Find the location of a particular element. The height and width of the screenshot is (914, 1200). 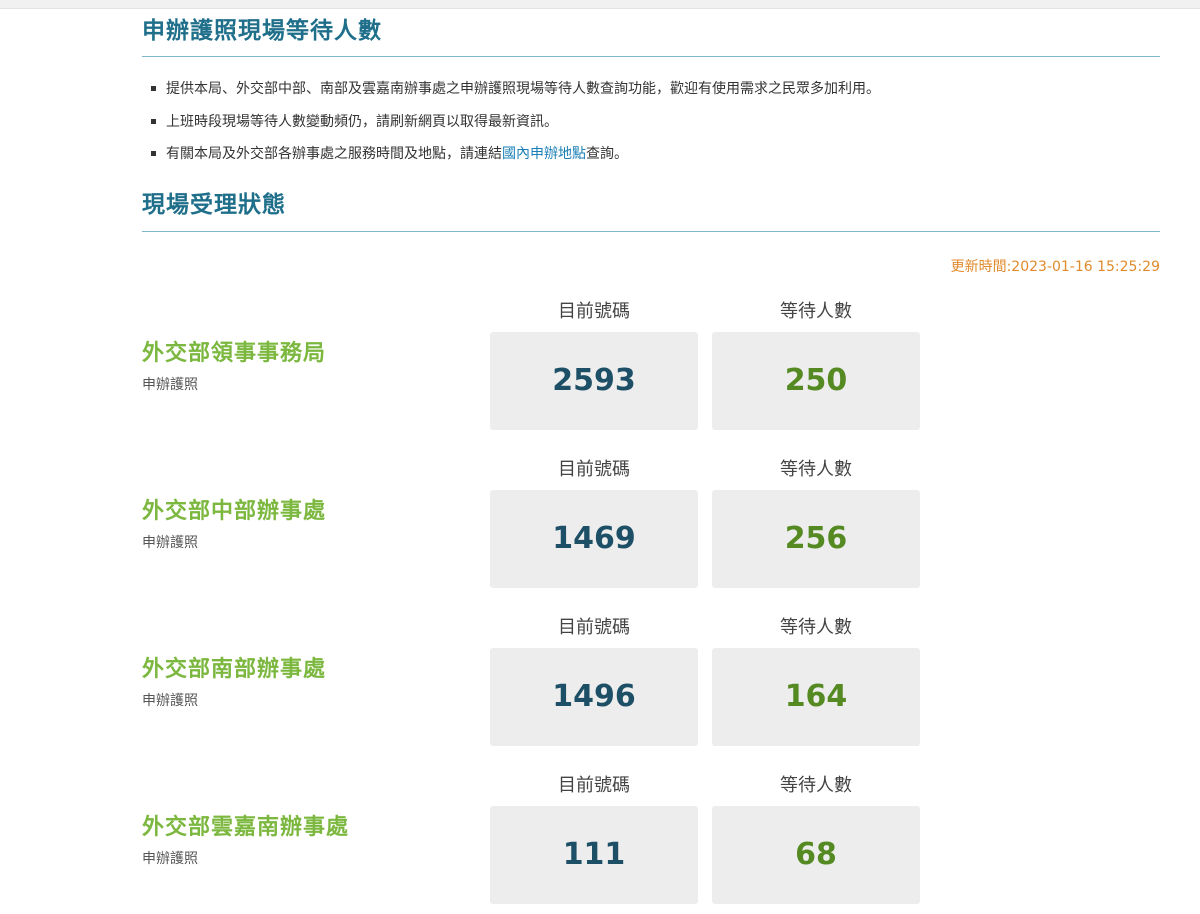

current-number-value: 1469 is located at coordinates (594, 539).